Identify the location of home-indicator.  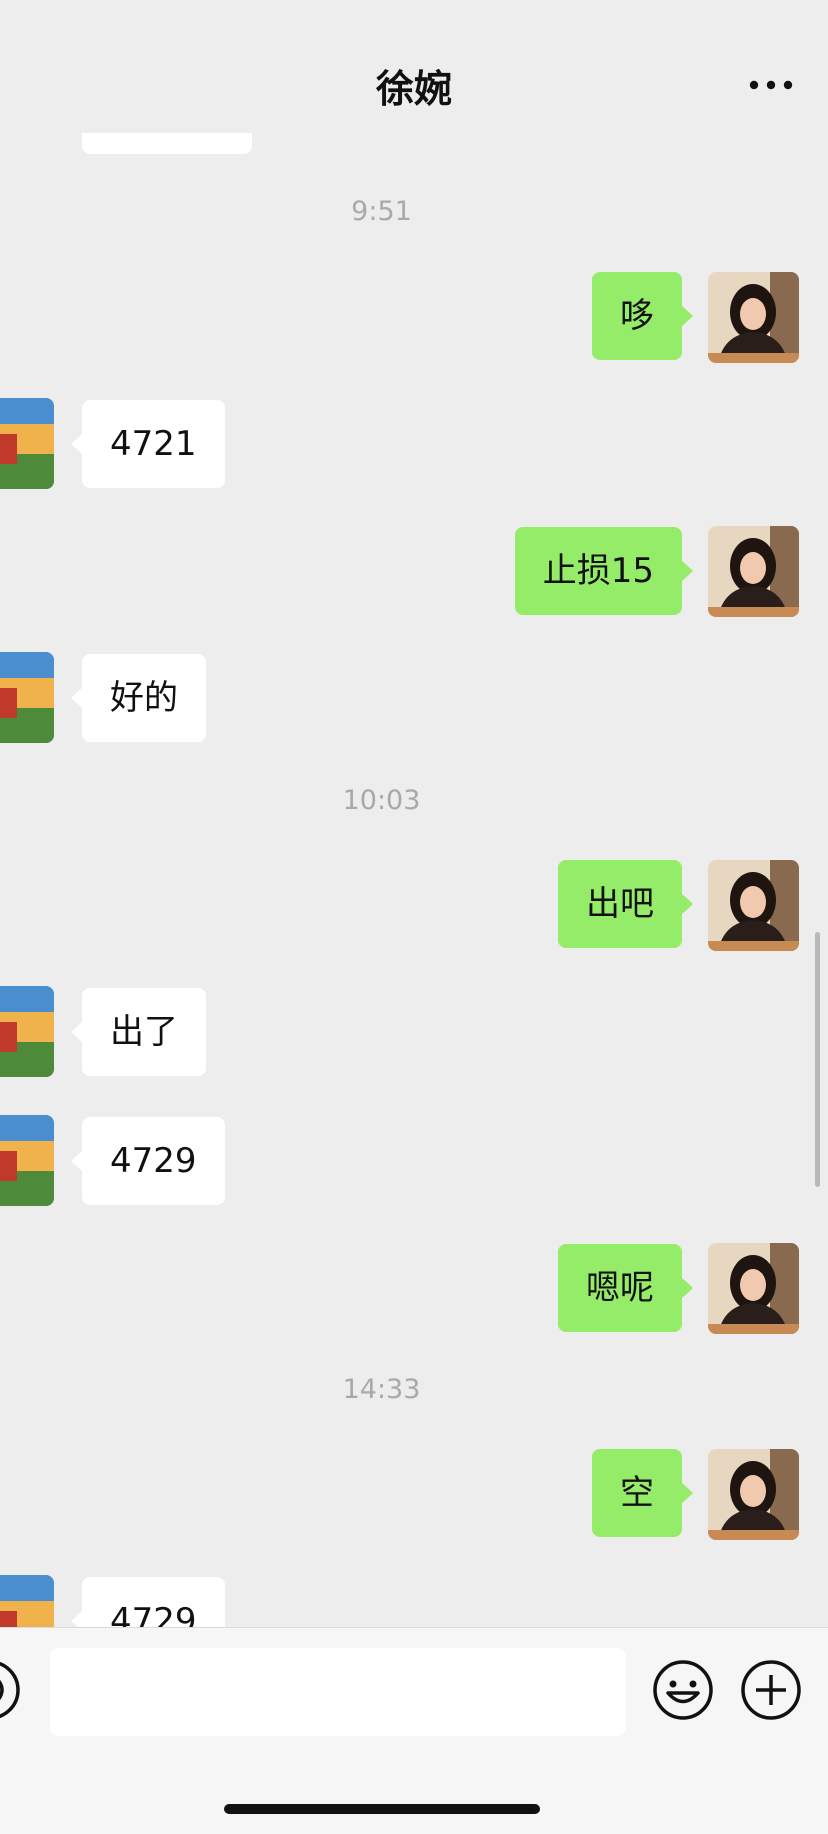
(382, 1809).